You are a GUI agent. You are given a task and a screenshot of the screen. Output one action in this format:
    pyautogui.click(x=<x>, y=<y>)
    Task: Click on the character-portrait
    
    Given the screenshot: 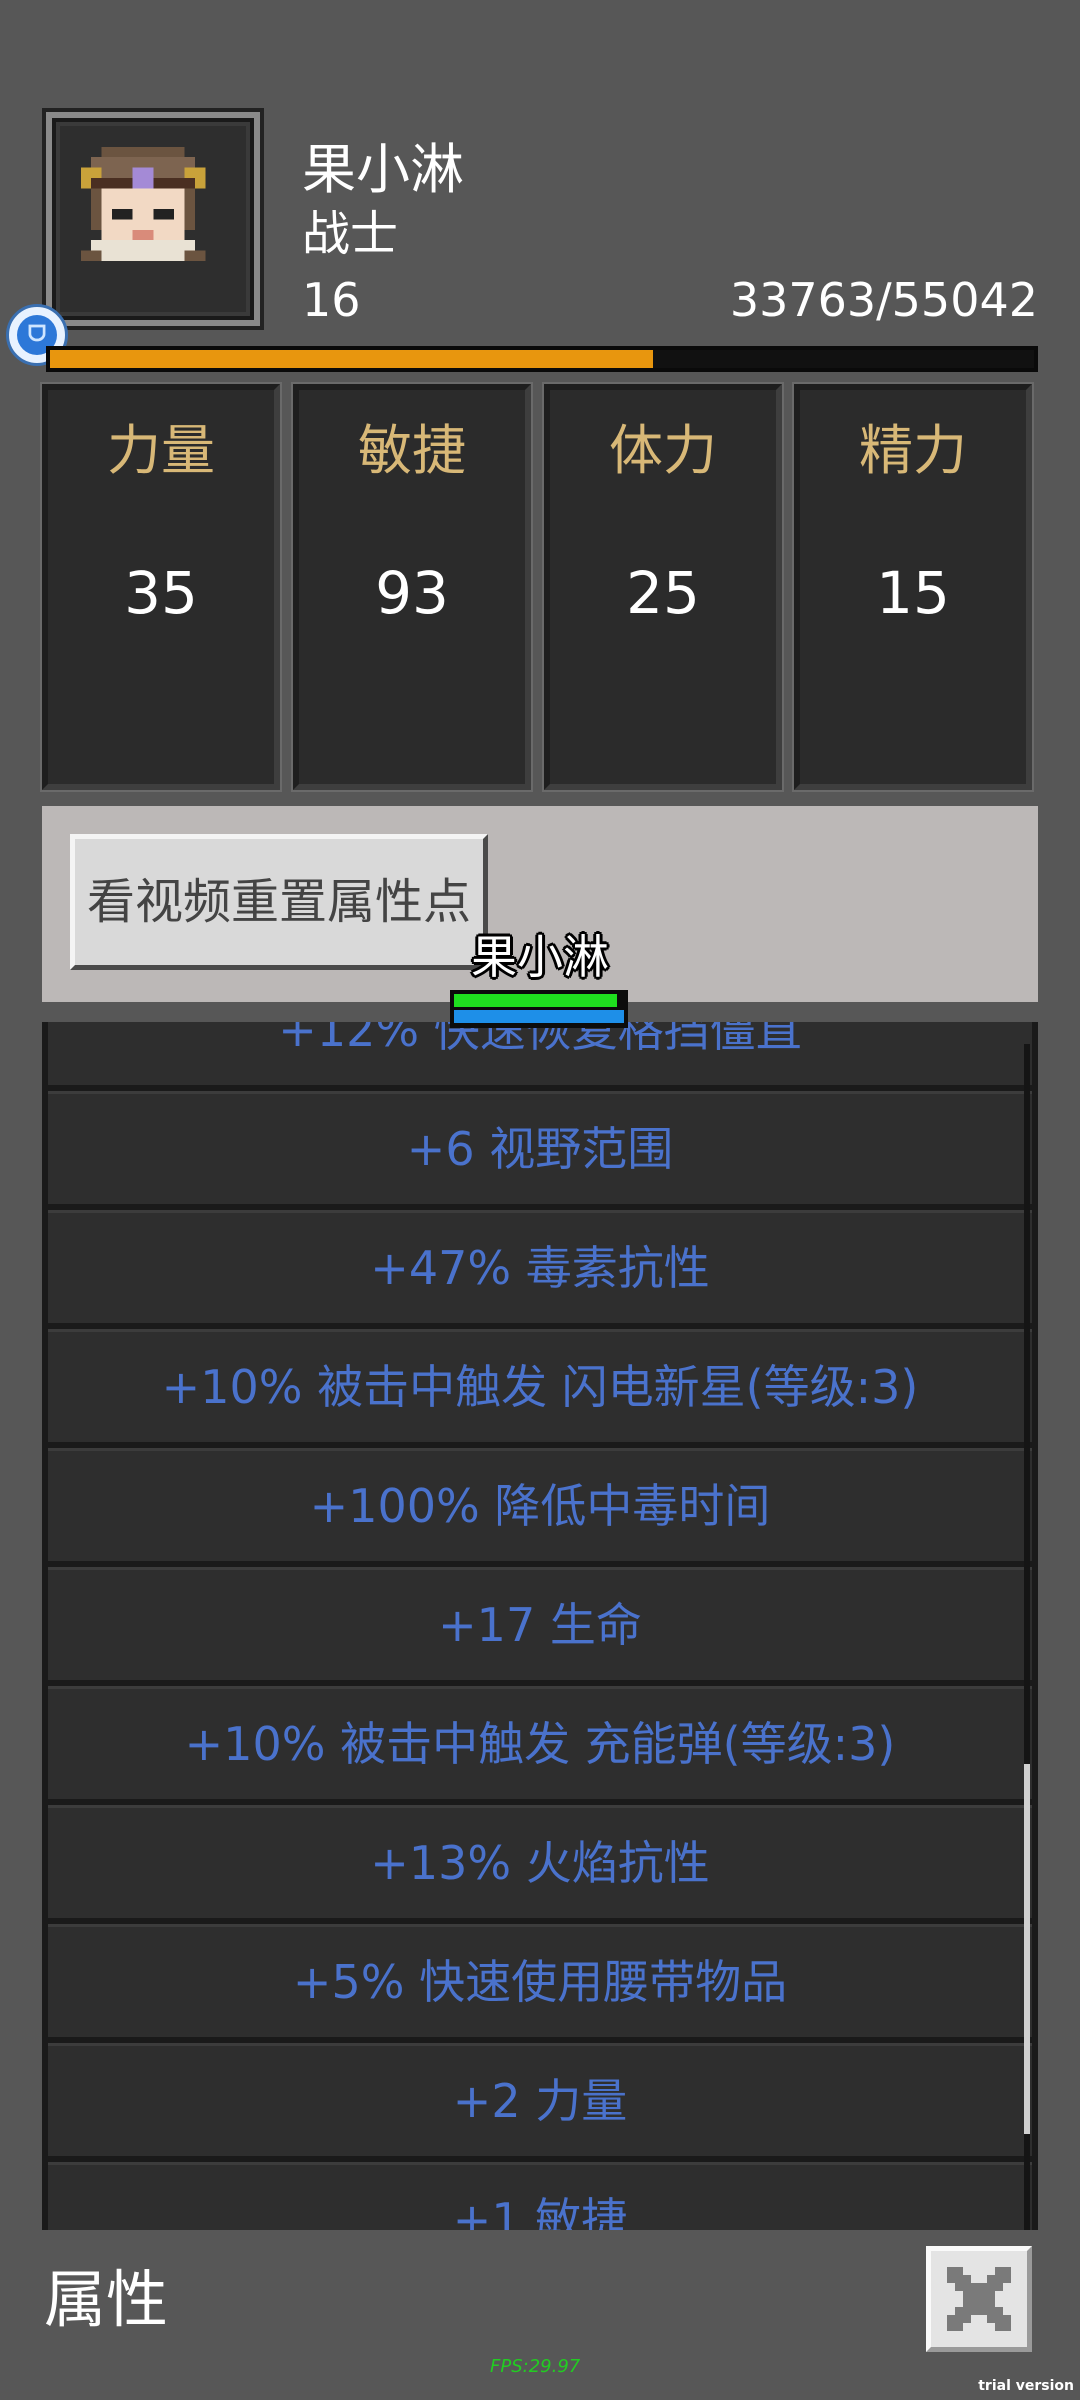 What is the action you would take?
    pyautogui.click(x=153, y=219)
    